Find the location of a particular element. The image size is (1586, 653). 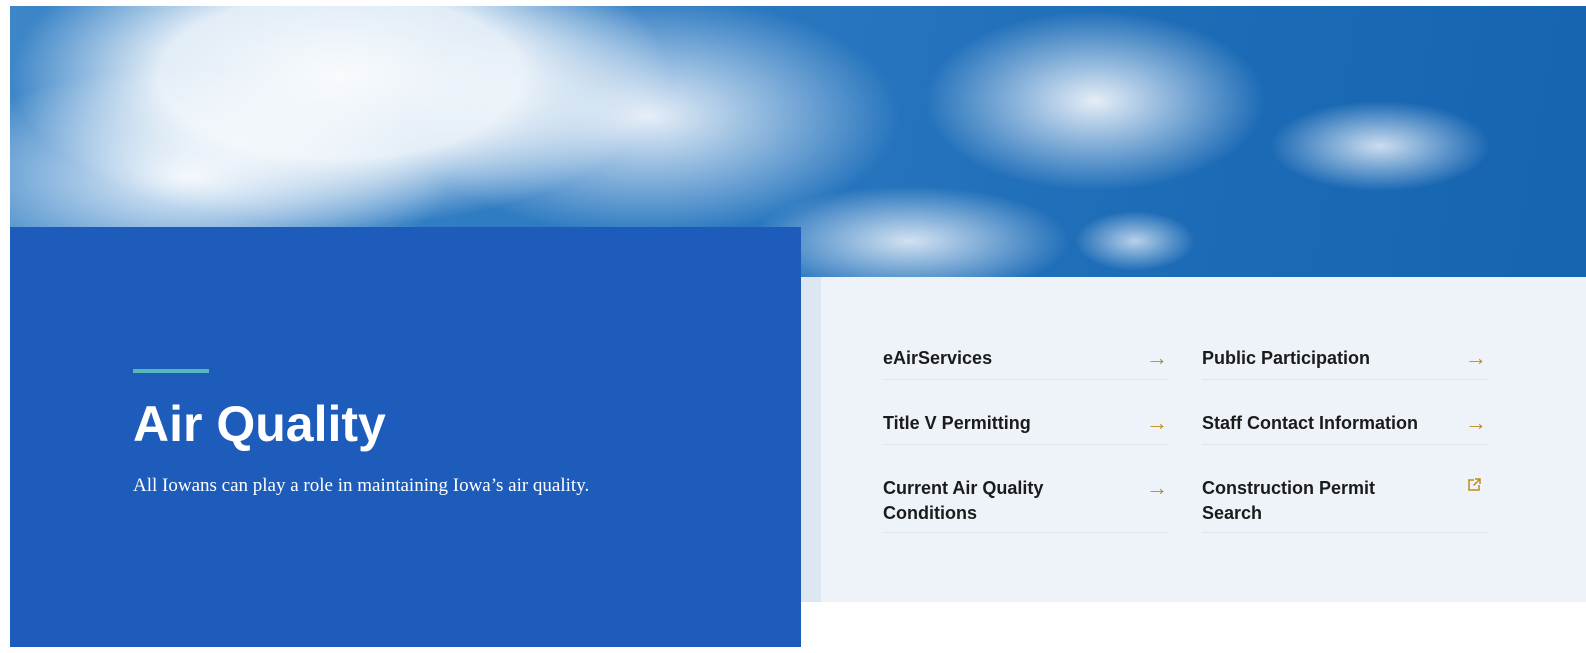

quick-link-staff-contact-information: Staff Contact Information → is located at coordinates (1344, 428).